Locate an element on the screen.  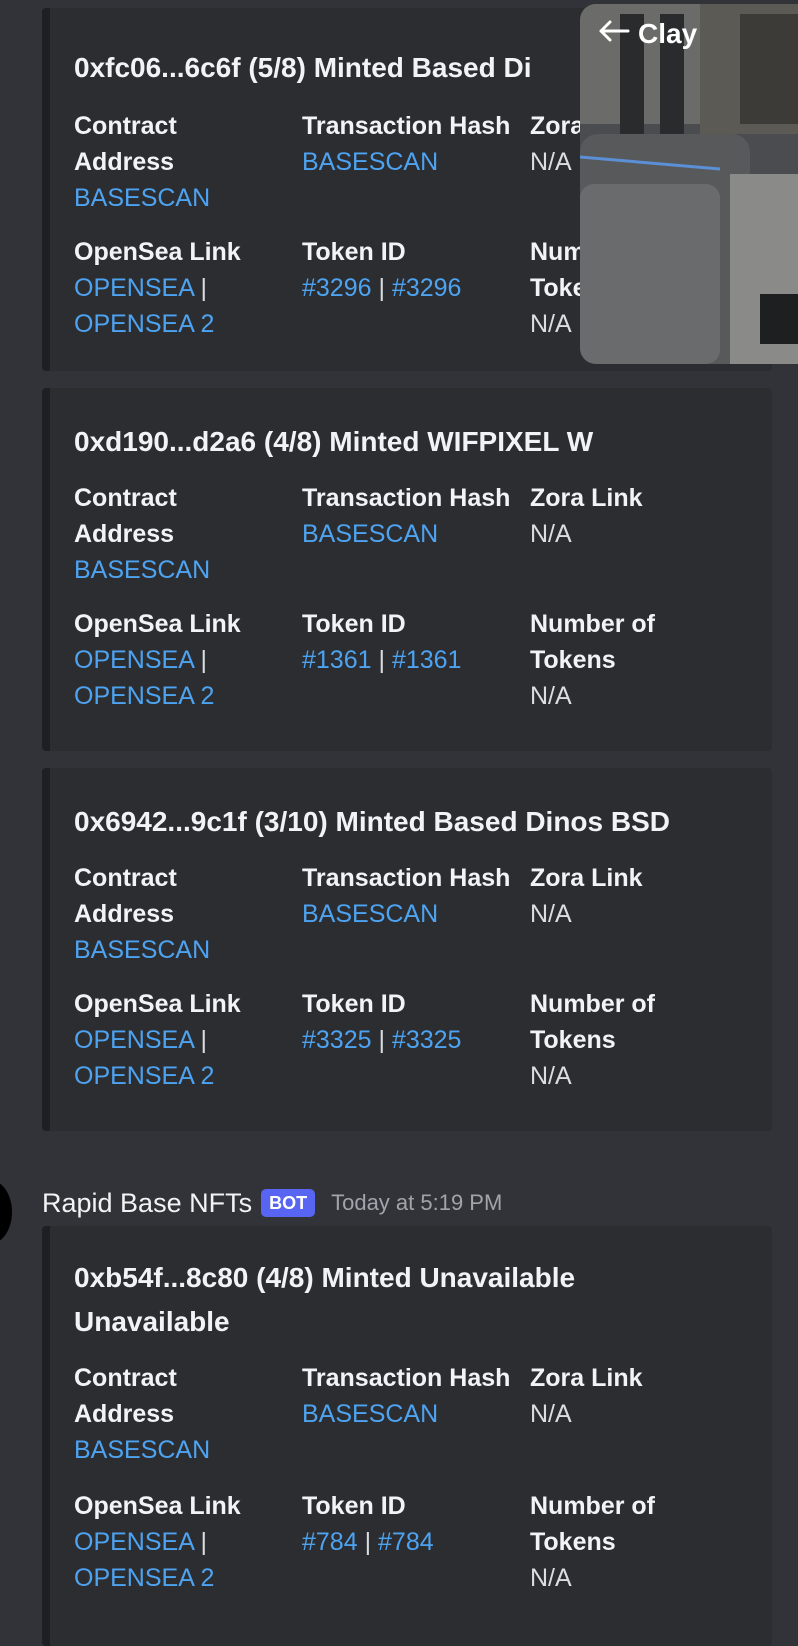
field-zora-link: Zora N/A is located at coordinates (557, 144).